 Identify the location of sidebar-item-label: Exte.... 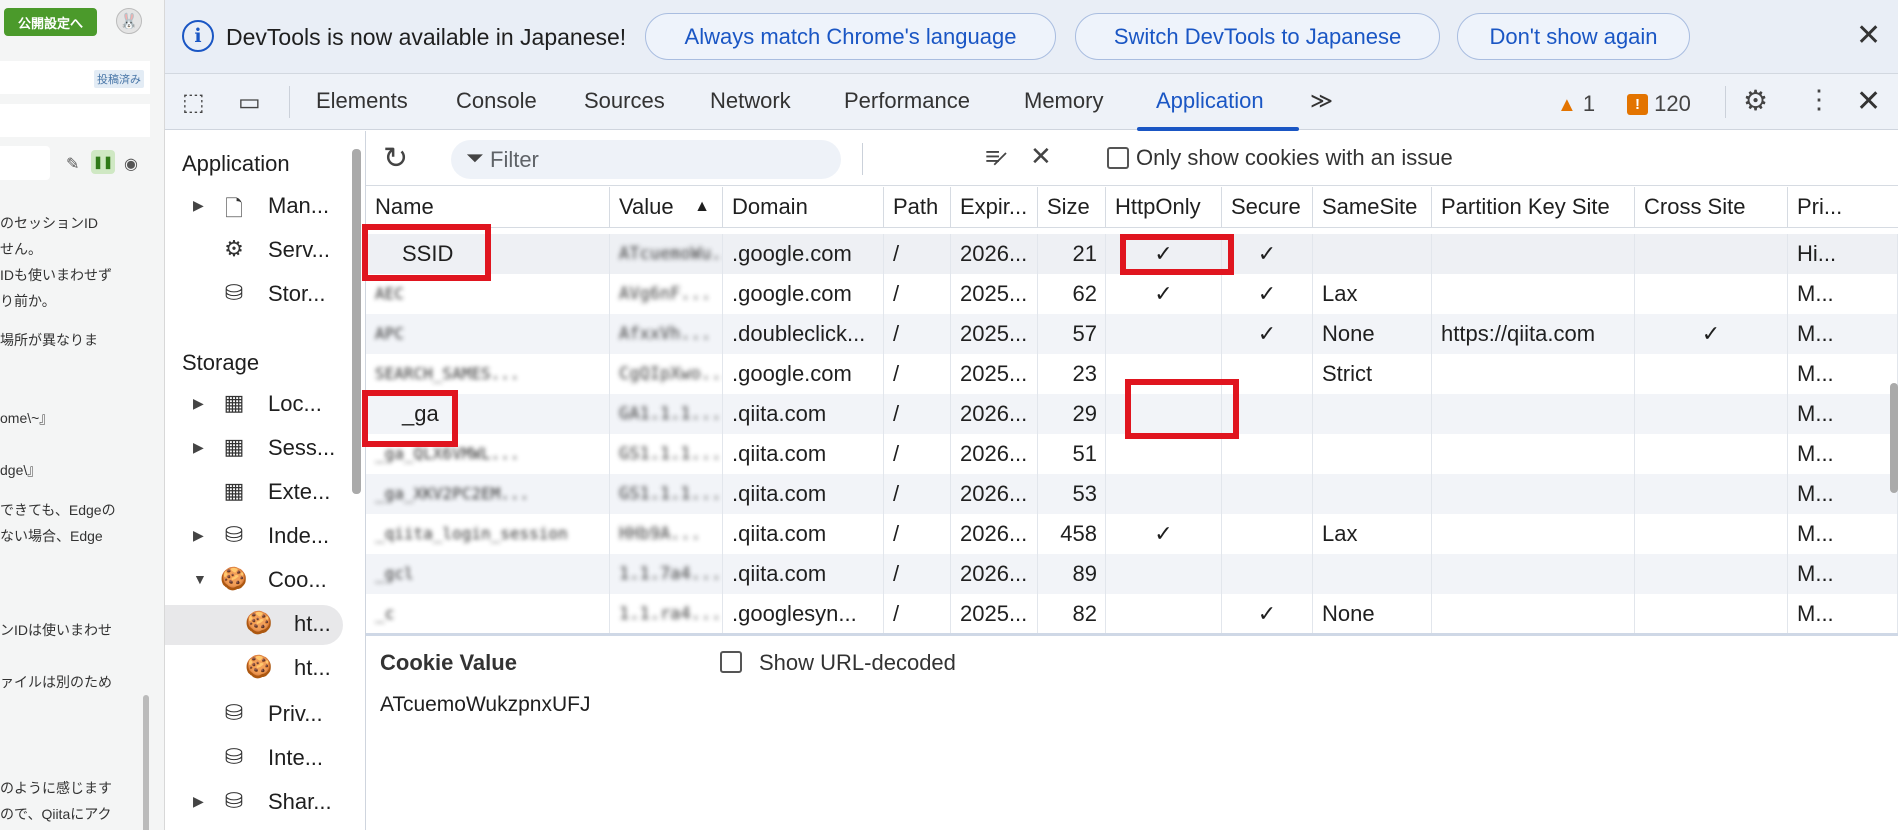
(299, 491).